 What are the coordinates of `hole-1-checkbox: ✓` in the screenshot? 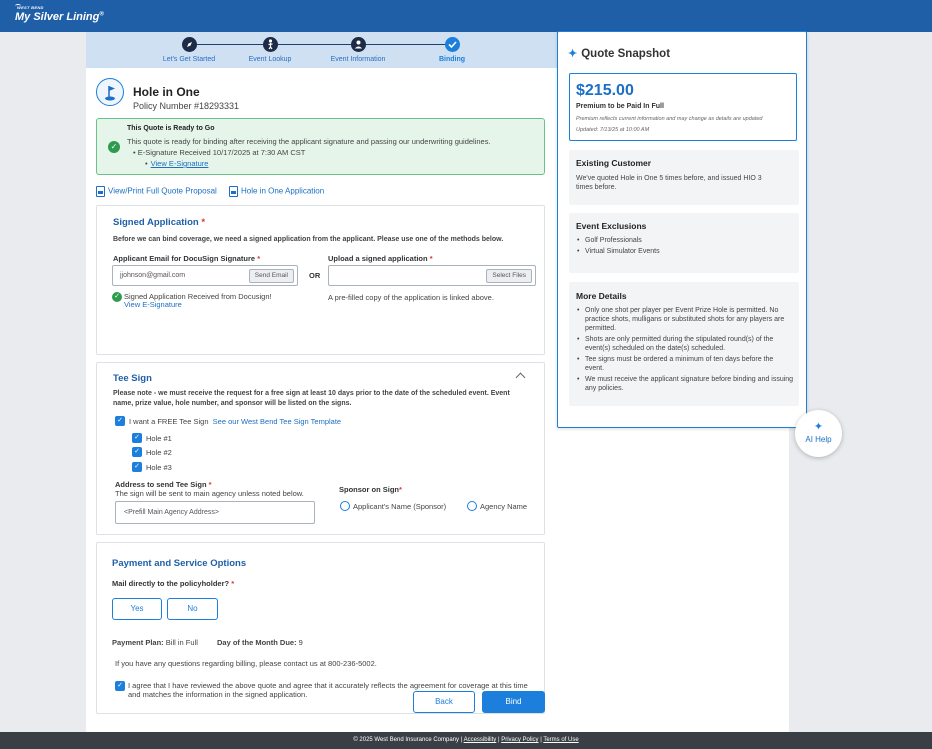 It's located at (137, 438).